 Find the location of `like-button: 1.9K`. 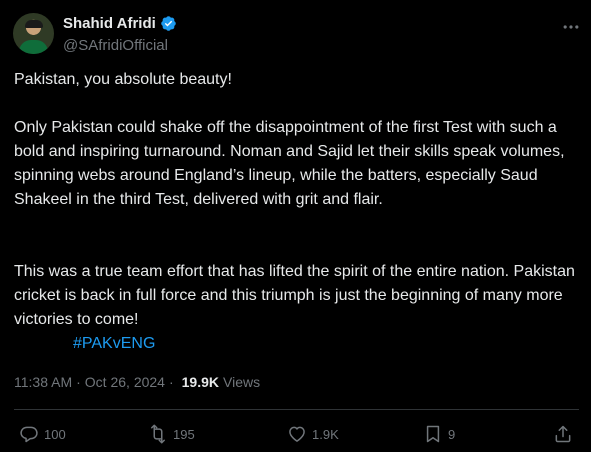

like-button: 1.9K is located at coordinates (313, 434).